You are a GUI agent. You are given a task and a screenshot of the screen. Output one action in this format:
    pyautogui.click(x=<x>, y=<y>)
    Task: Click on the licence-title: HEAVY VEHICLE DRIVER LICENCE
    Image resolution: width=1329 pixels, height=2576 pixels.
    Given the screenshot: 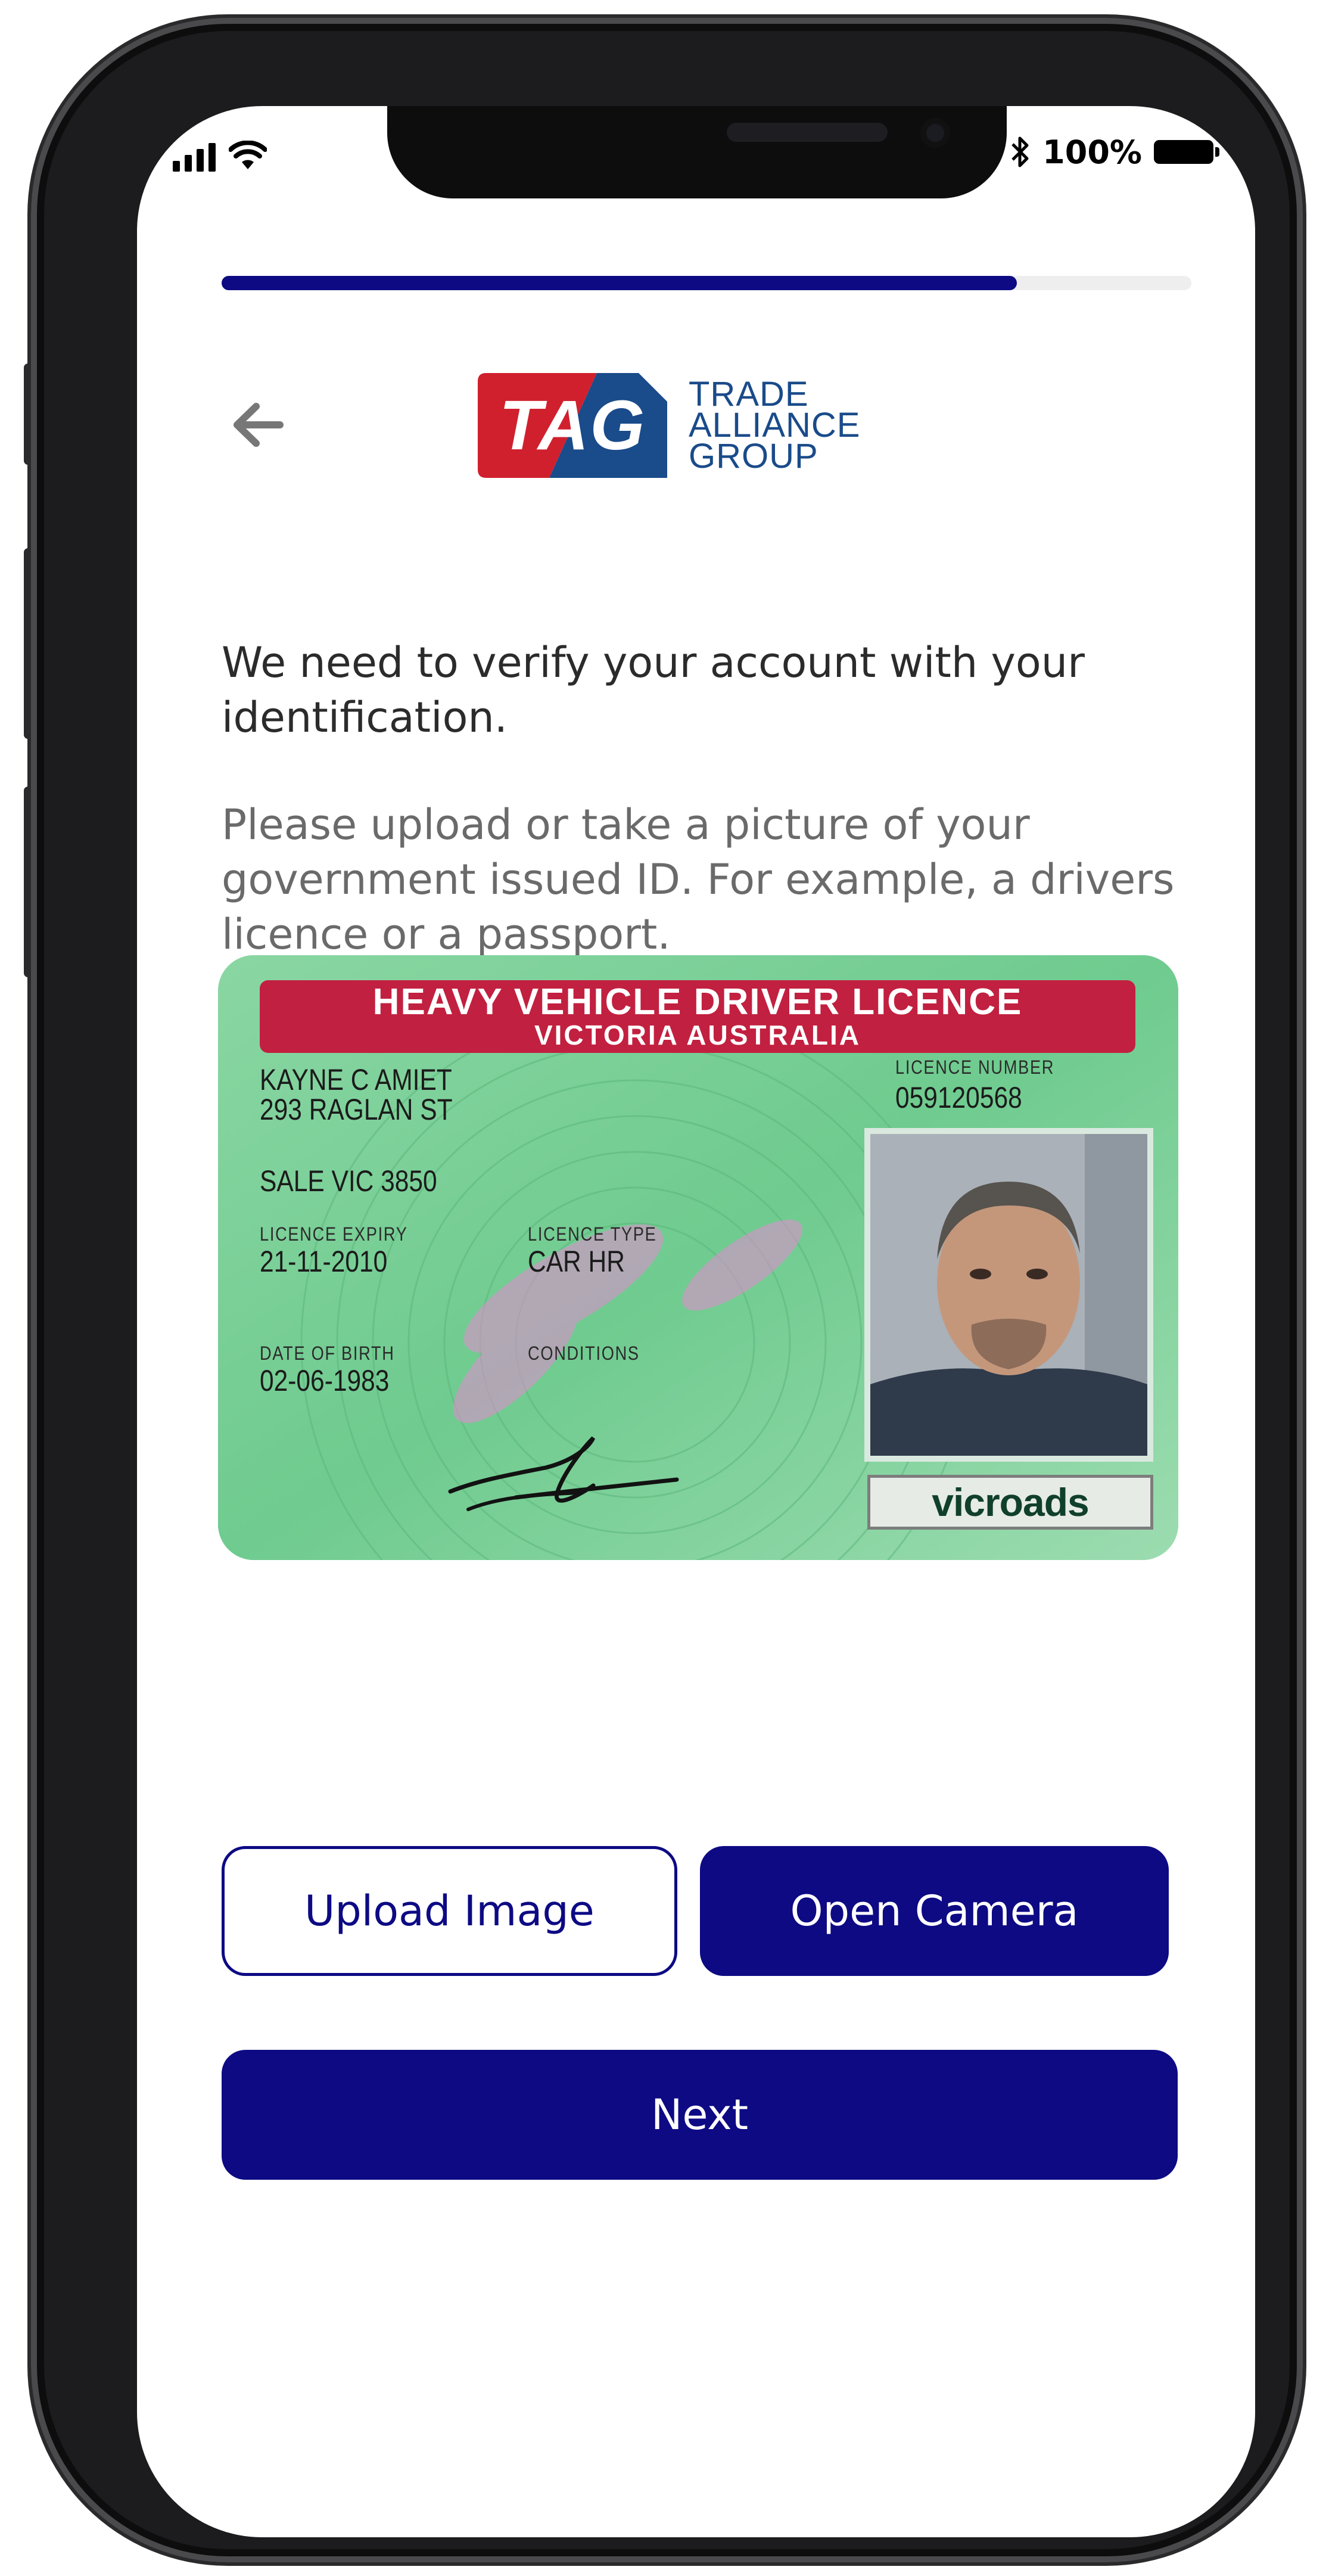 What is the action you would take?
    pyautogui.click(x=697, y=1002)
    